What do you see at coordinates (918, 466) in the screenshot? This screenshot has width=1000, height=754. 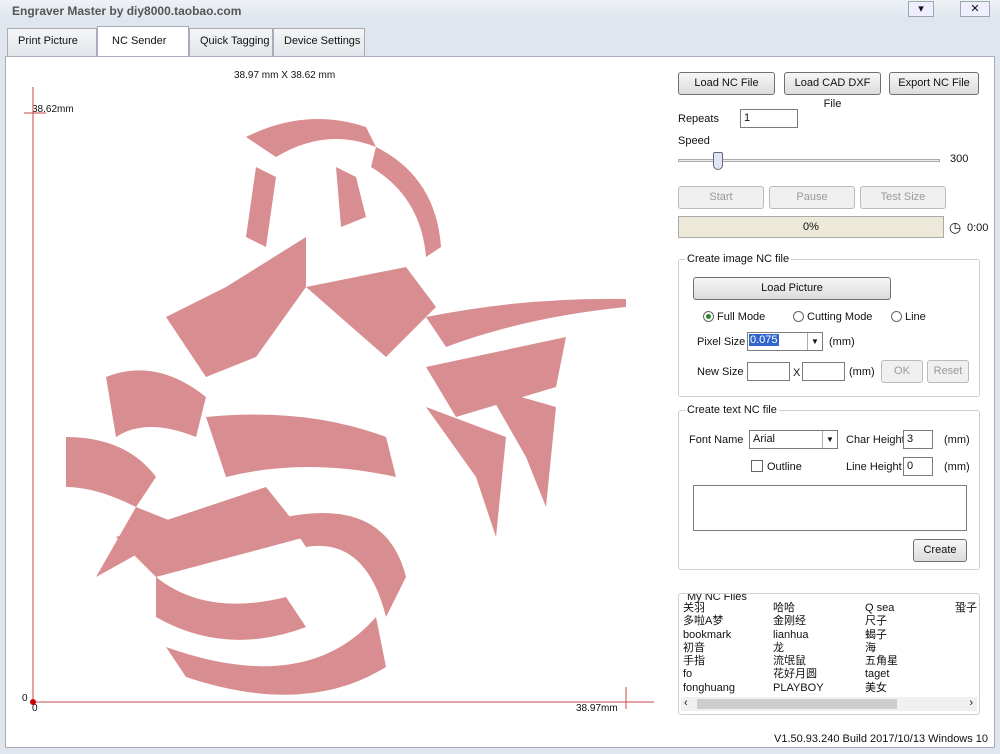 I see `line-height-input: 0` at bounding box center [918, 466].